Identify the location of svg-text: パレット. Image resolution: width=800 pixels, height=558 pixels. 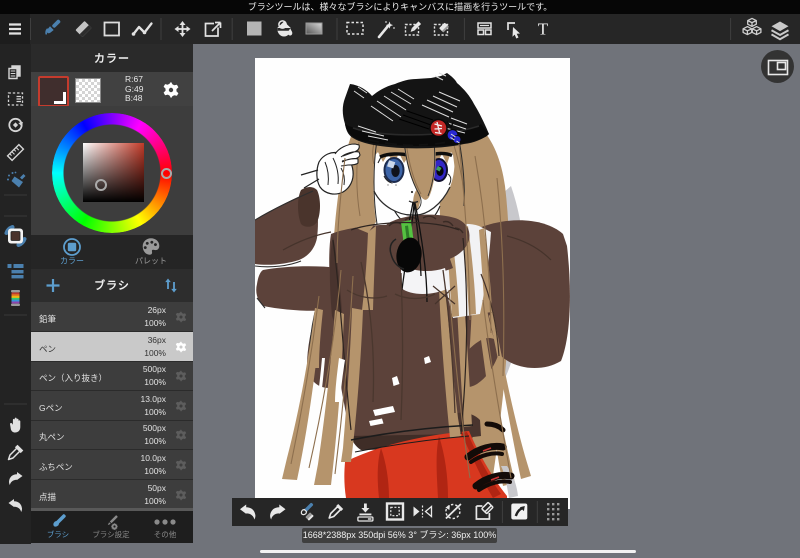
(151, 261).